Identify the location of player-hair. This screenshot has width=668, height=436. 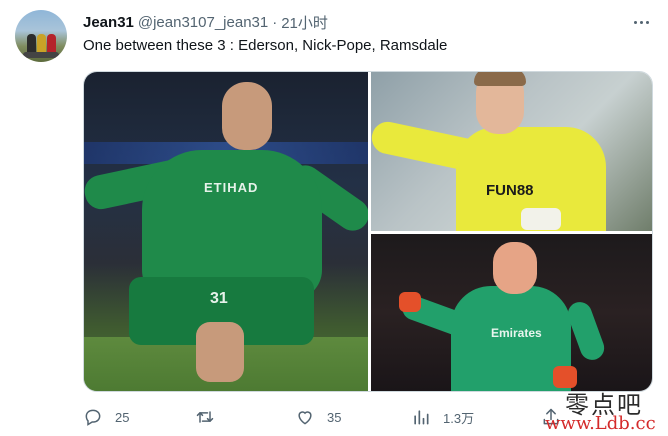
(500, 79).